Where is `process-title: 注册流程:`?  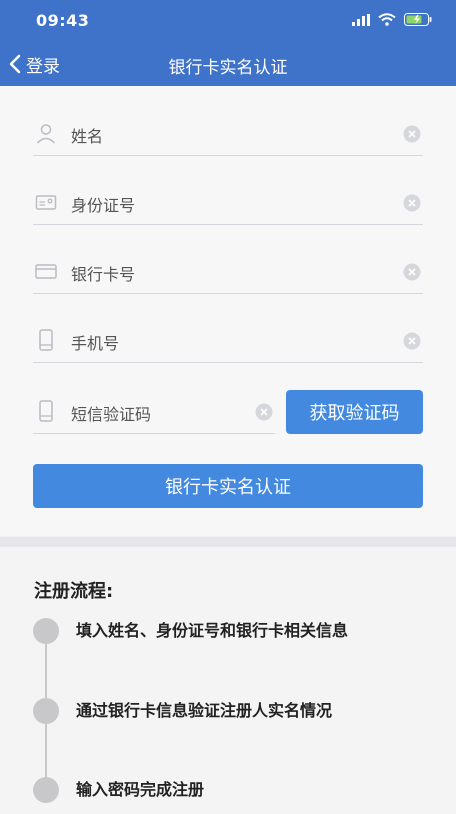
process-title: 注册流程: is located at coordinates (74, 591).